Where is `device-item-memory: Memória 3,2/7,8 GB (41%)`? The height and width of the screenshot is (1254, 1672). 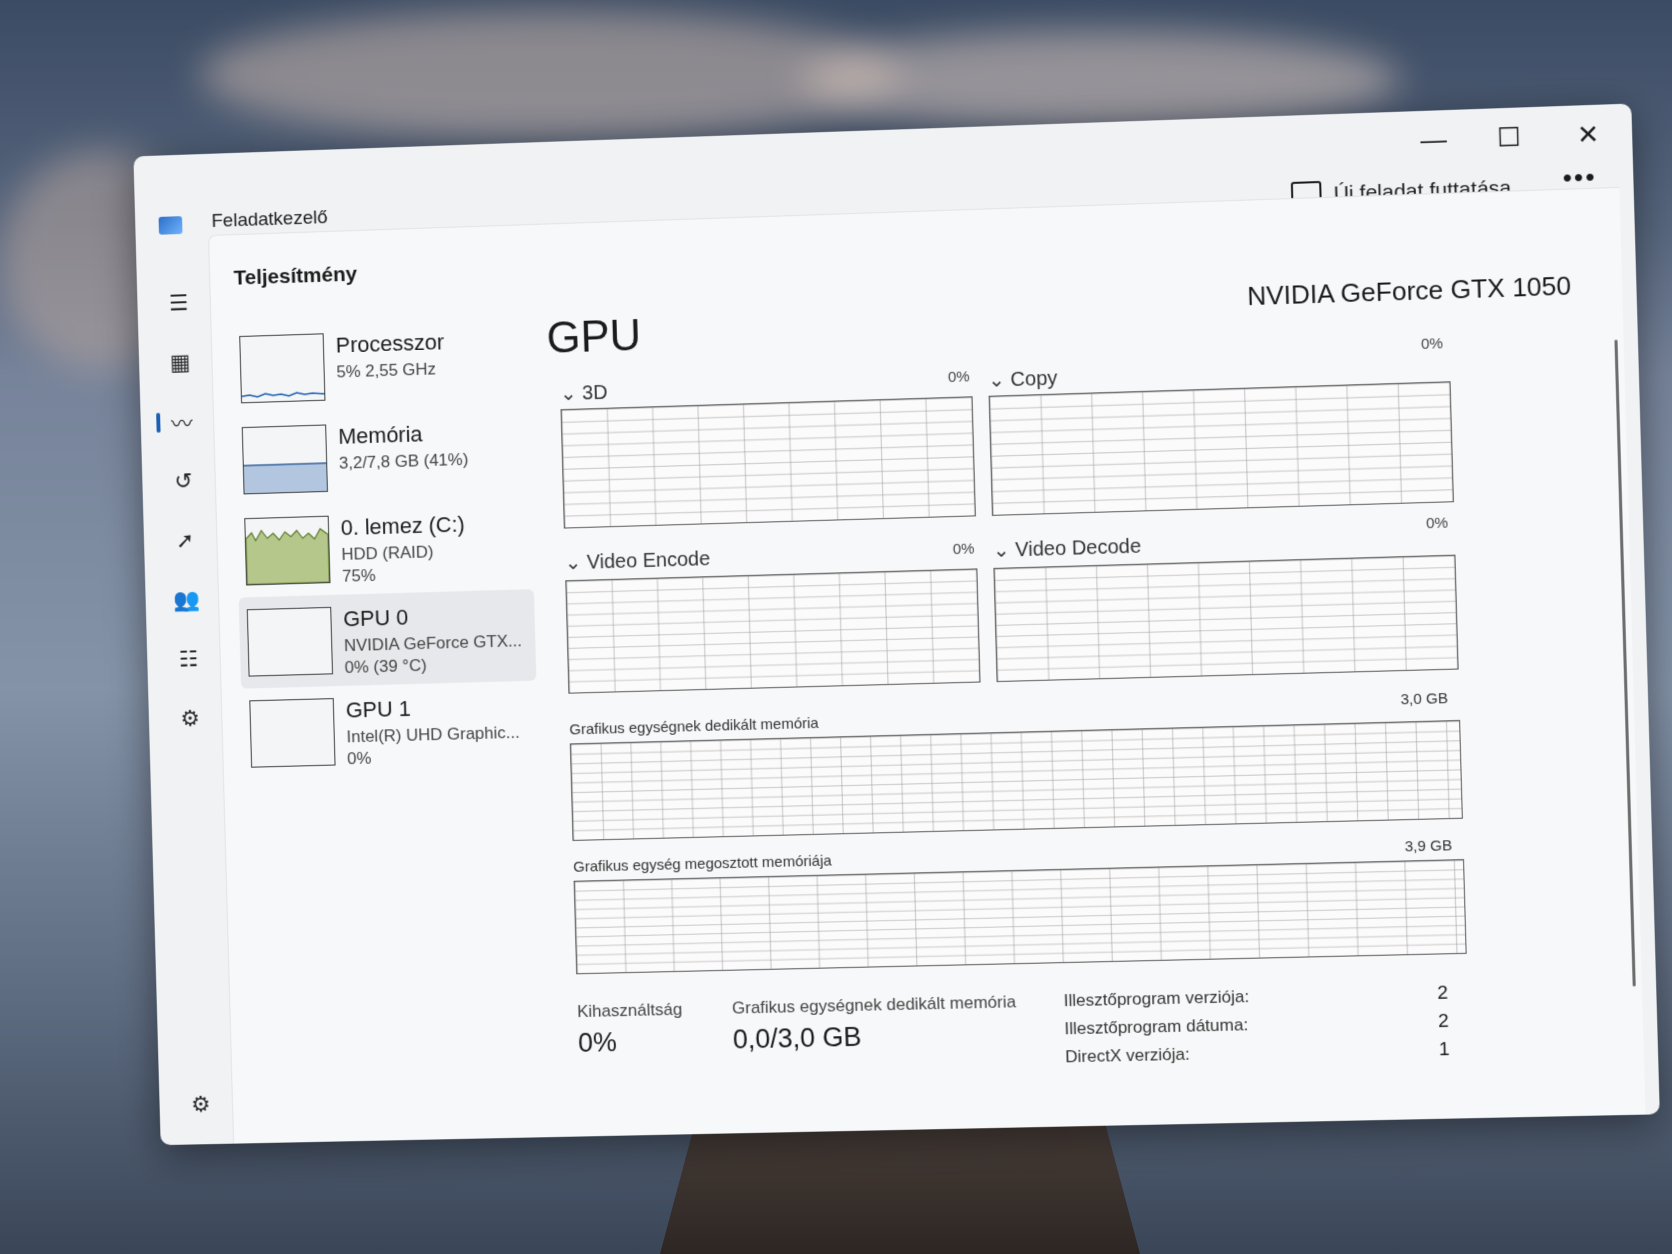 device-item-memory: Memória 3,2/7,8 GB (41%) is located at coordinates (383, 456).